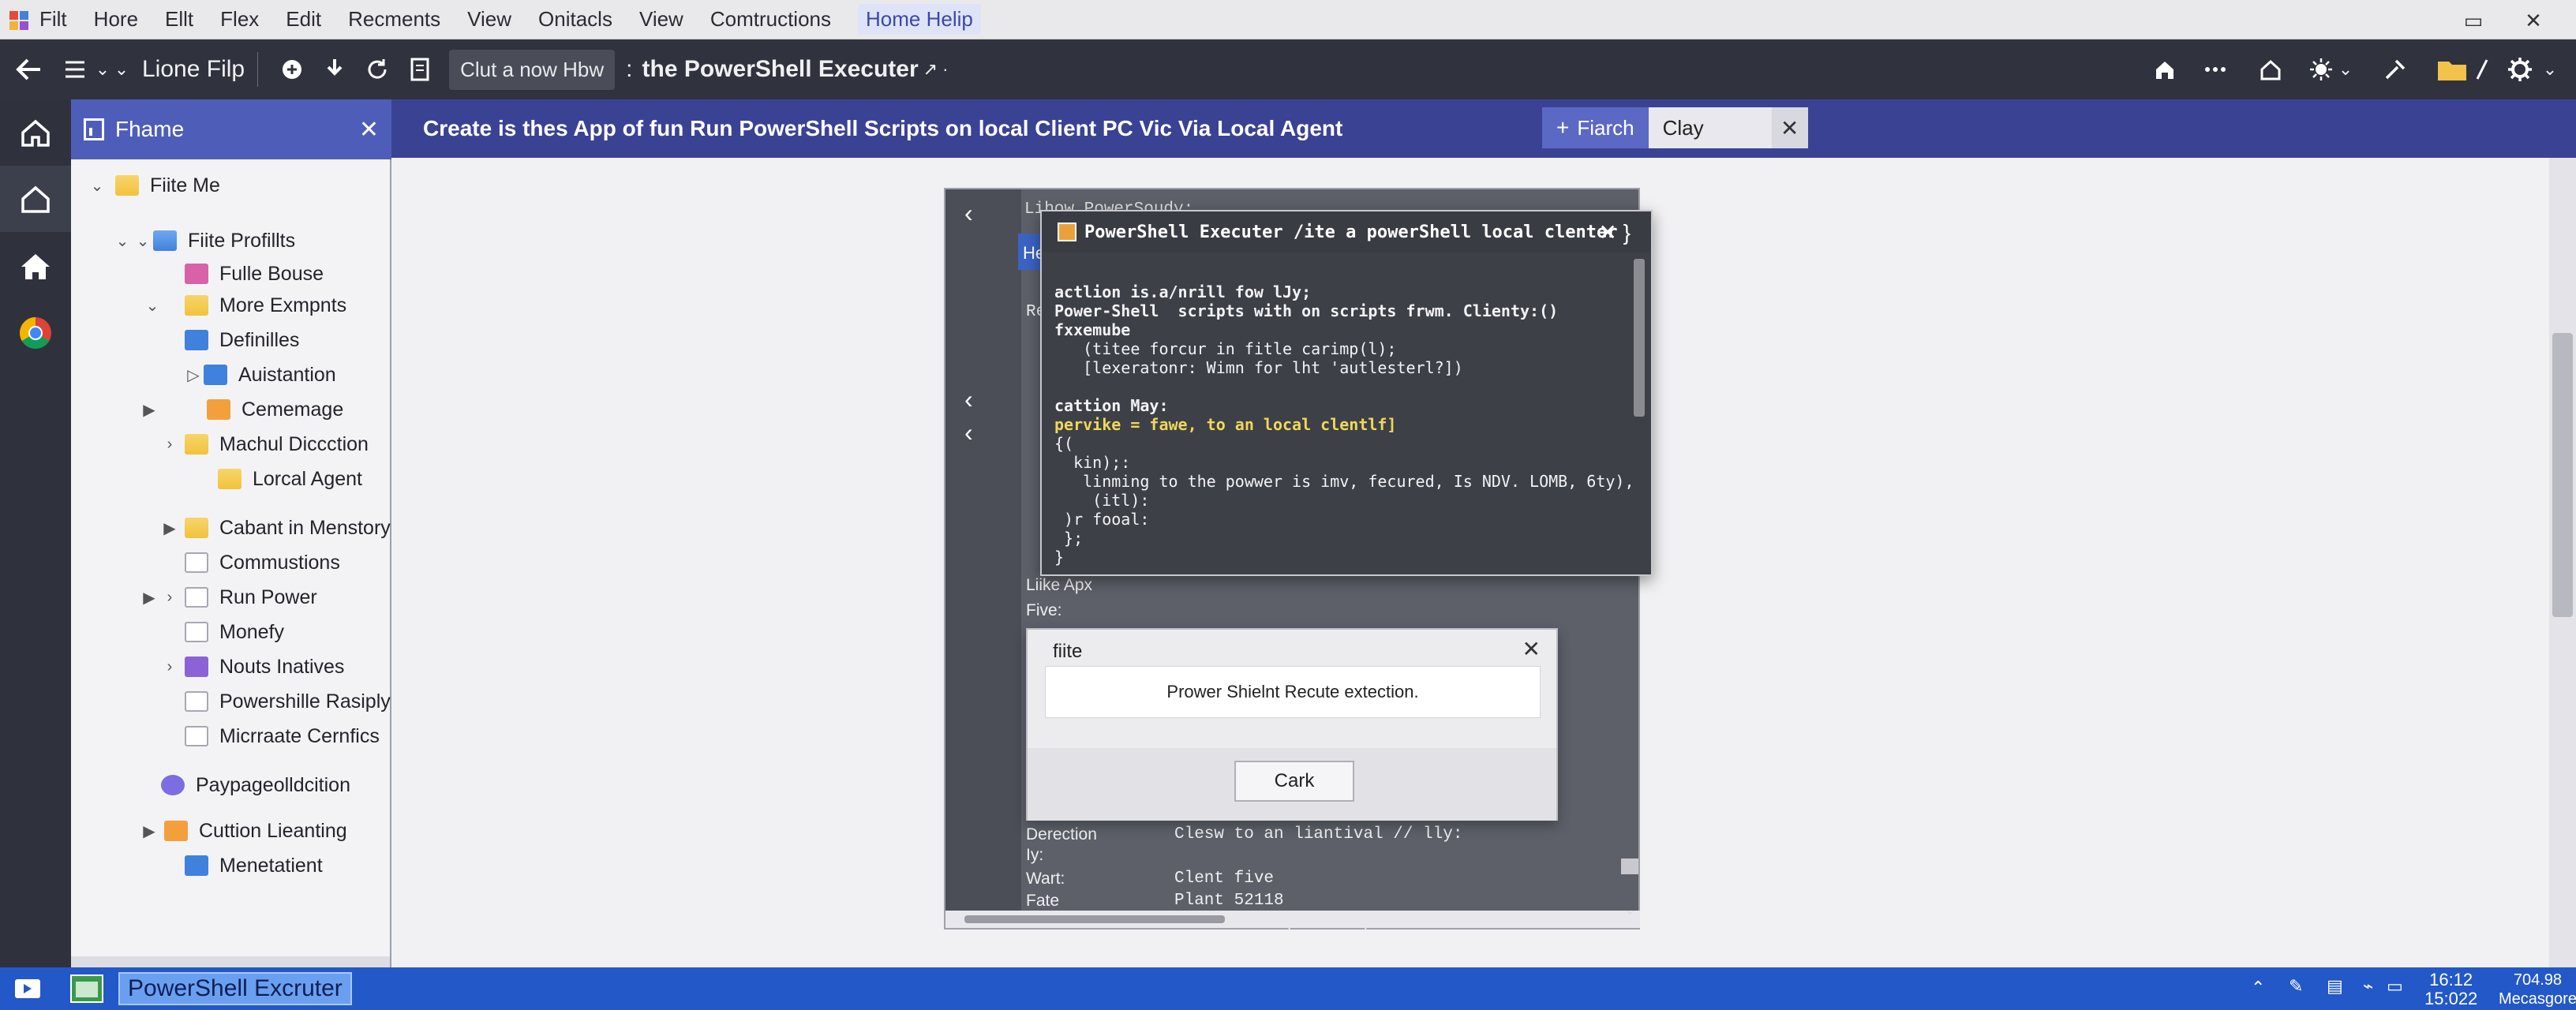 The width and height of the screenshot is (2576, 1010). I want to click on document-icon, so click(420, 69).